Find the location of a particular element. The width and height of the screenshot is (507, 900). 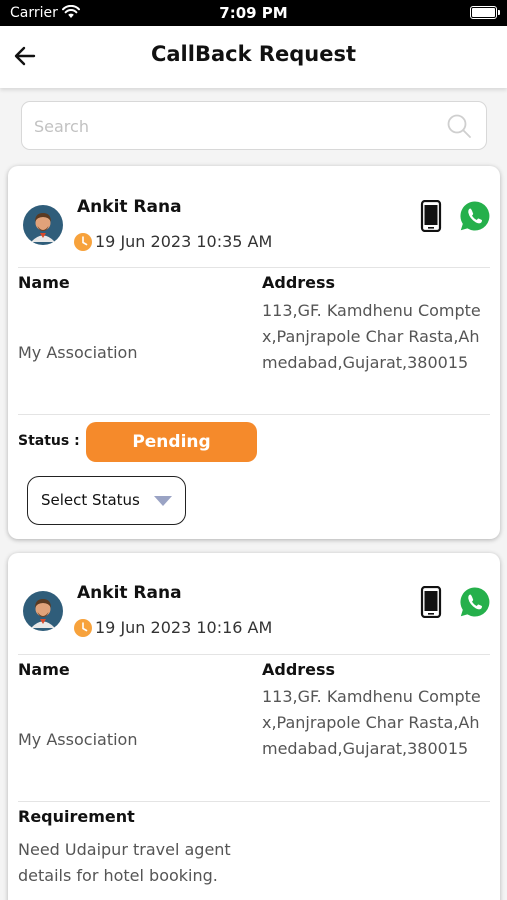

status-badge: Pending is located at coordinates (171, 442).